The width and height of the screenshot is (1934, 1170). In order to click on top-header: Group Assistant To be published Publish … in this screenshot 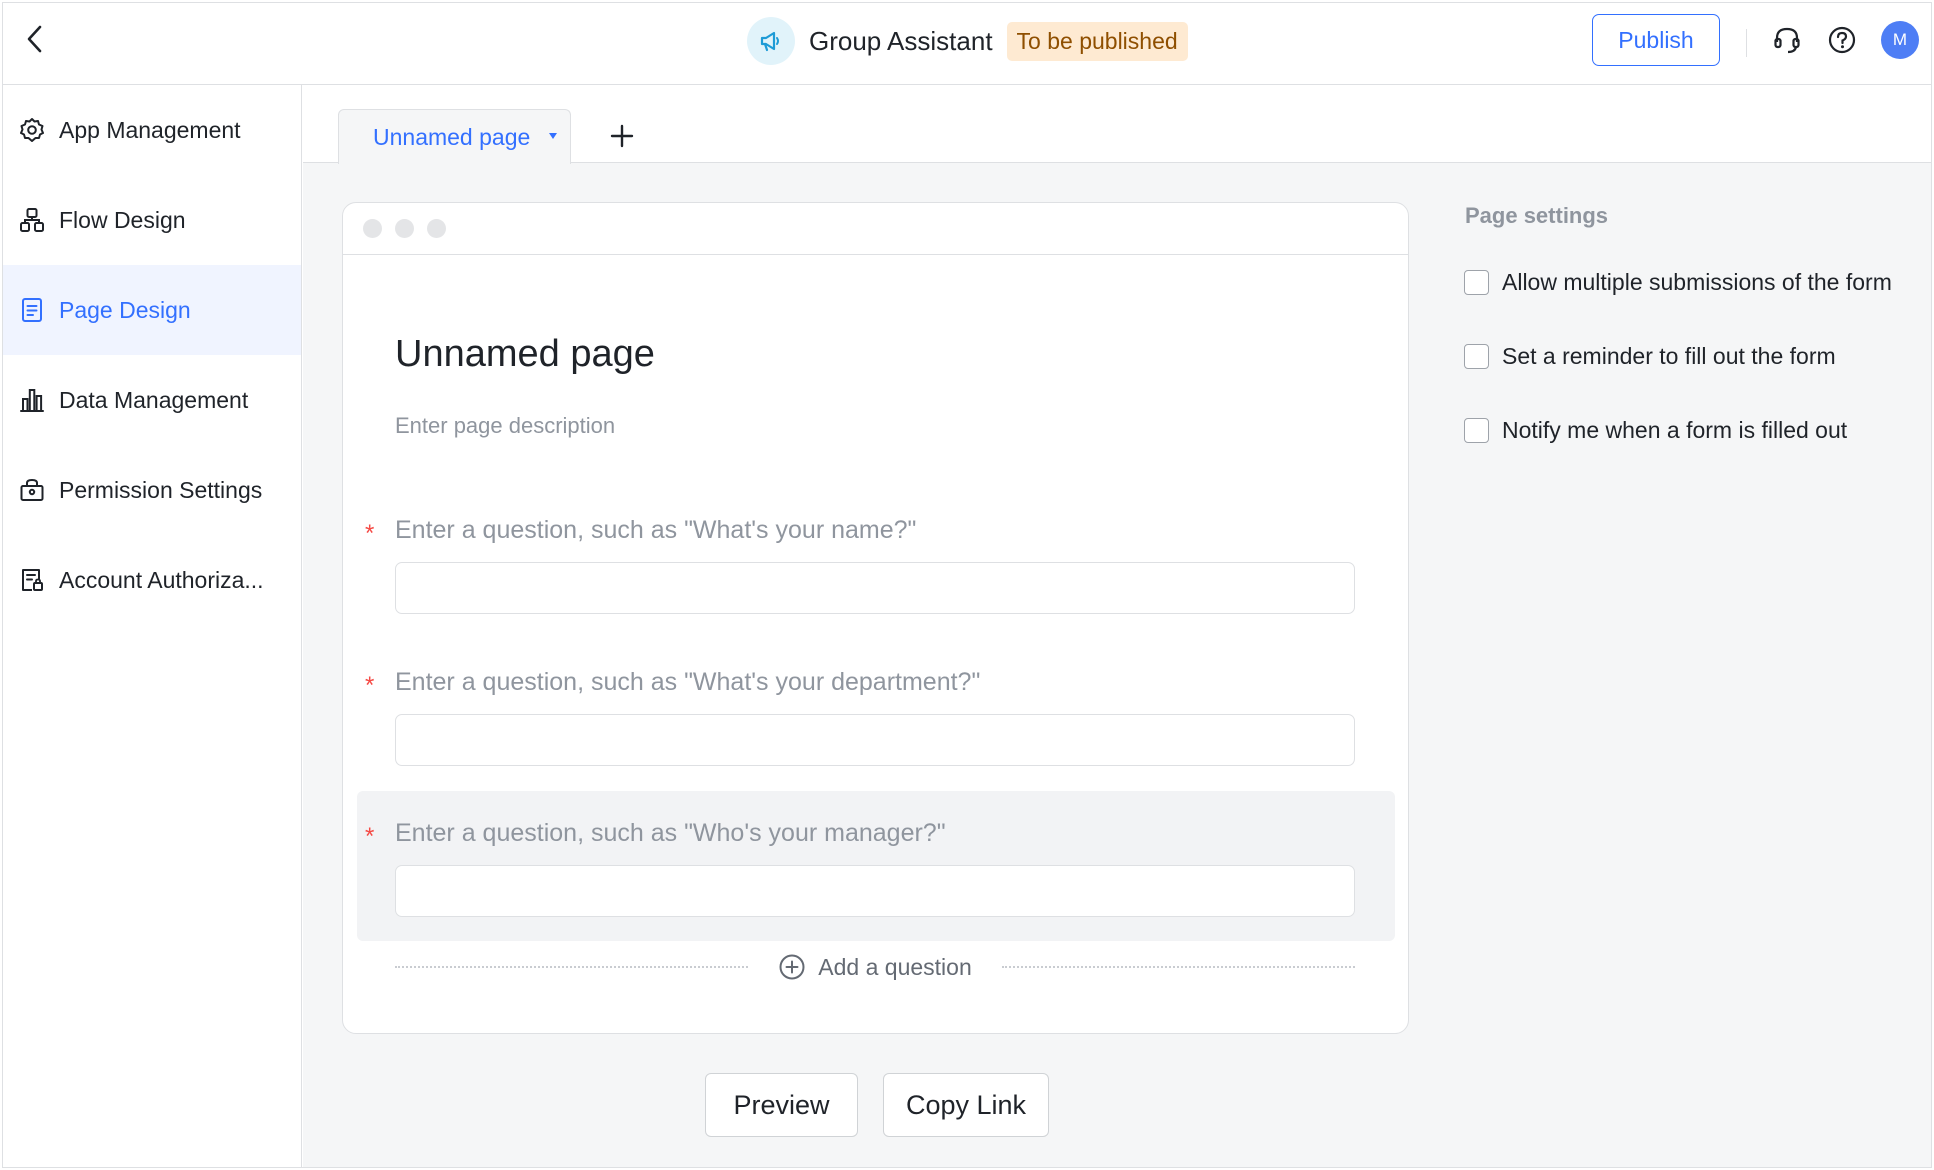, I will do `click(967, 44)`.